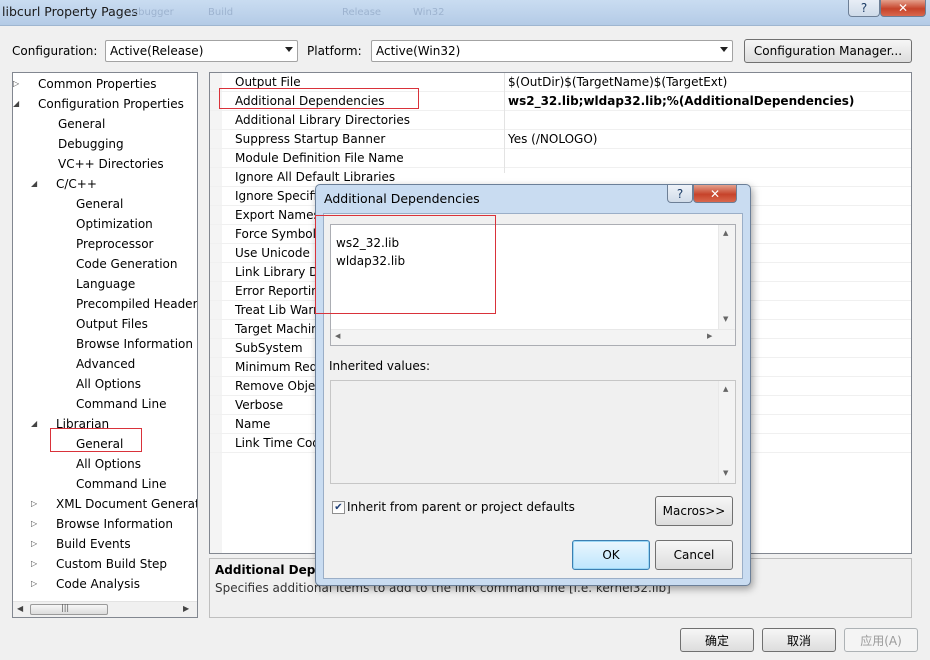 The image size is (930, 660). I want to click on tree-item: ▷ Code Analysis, so click(105, 584).